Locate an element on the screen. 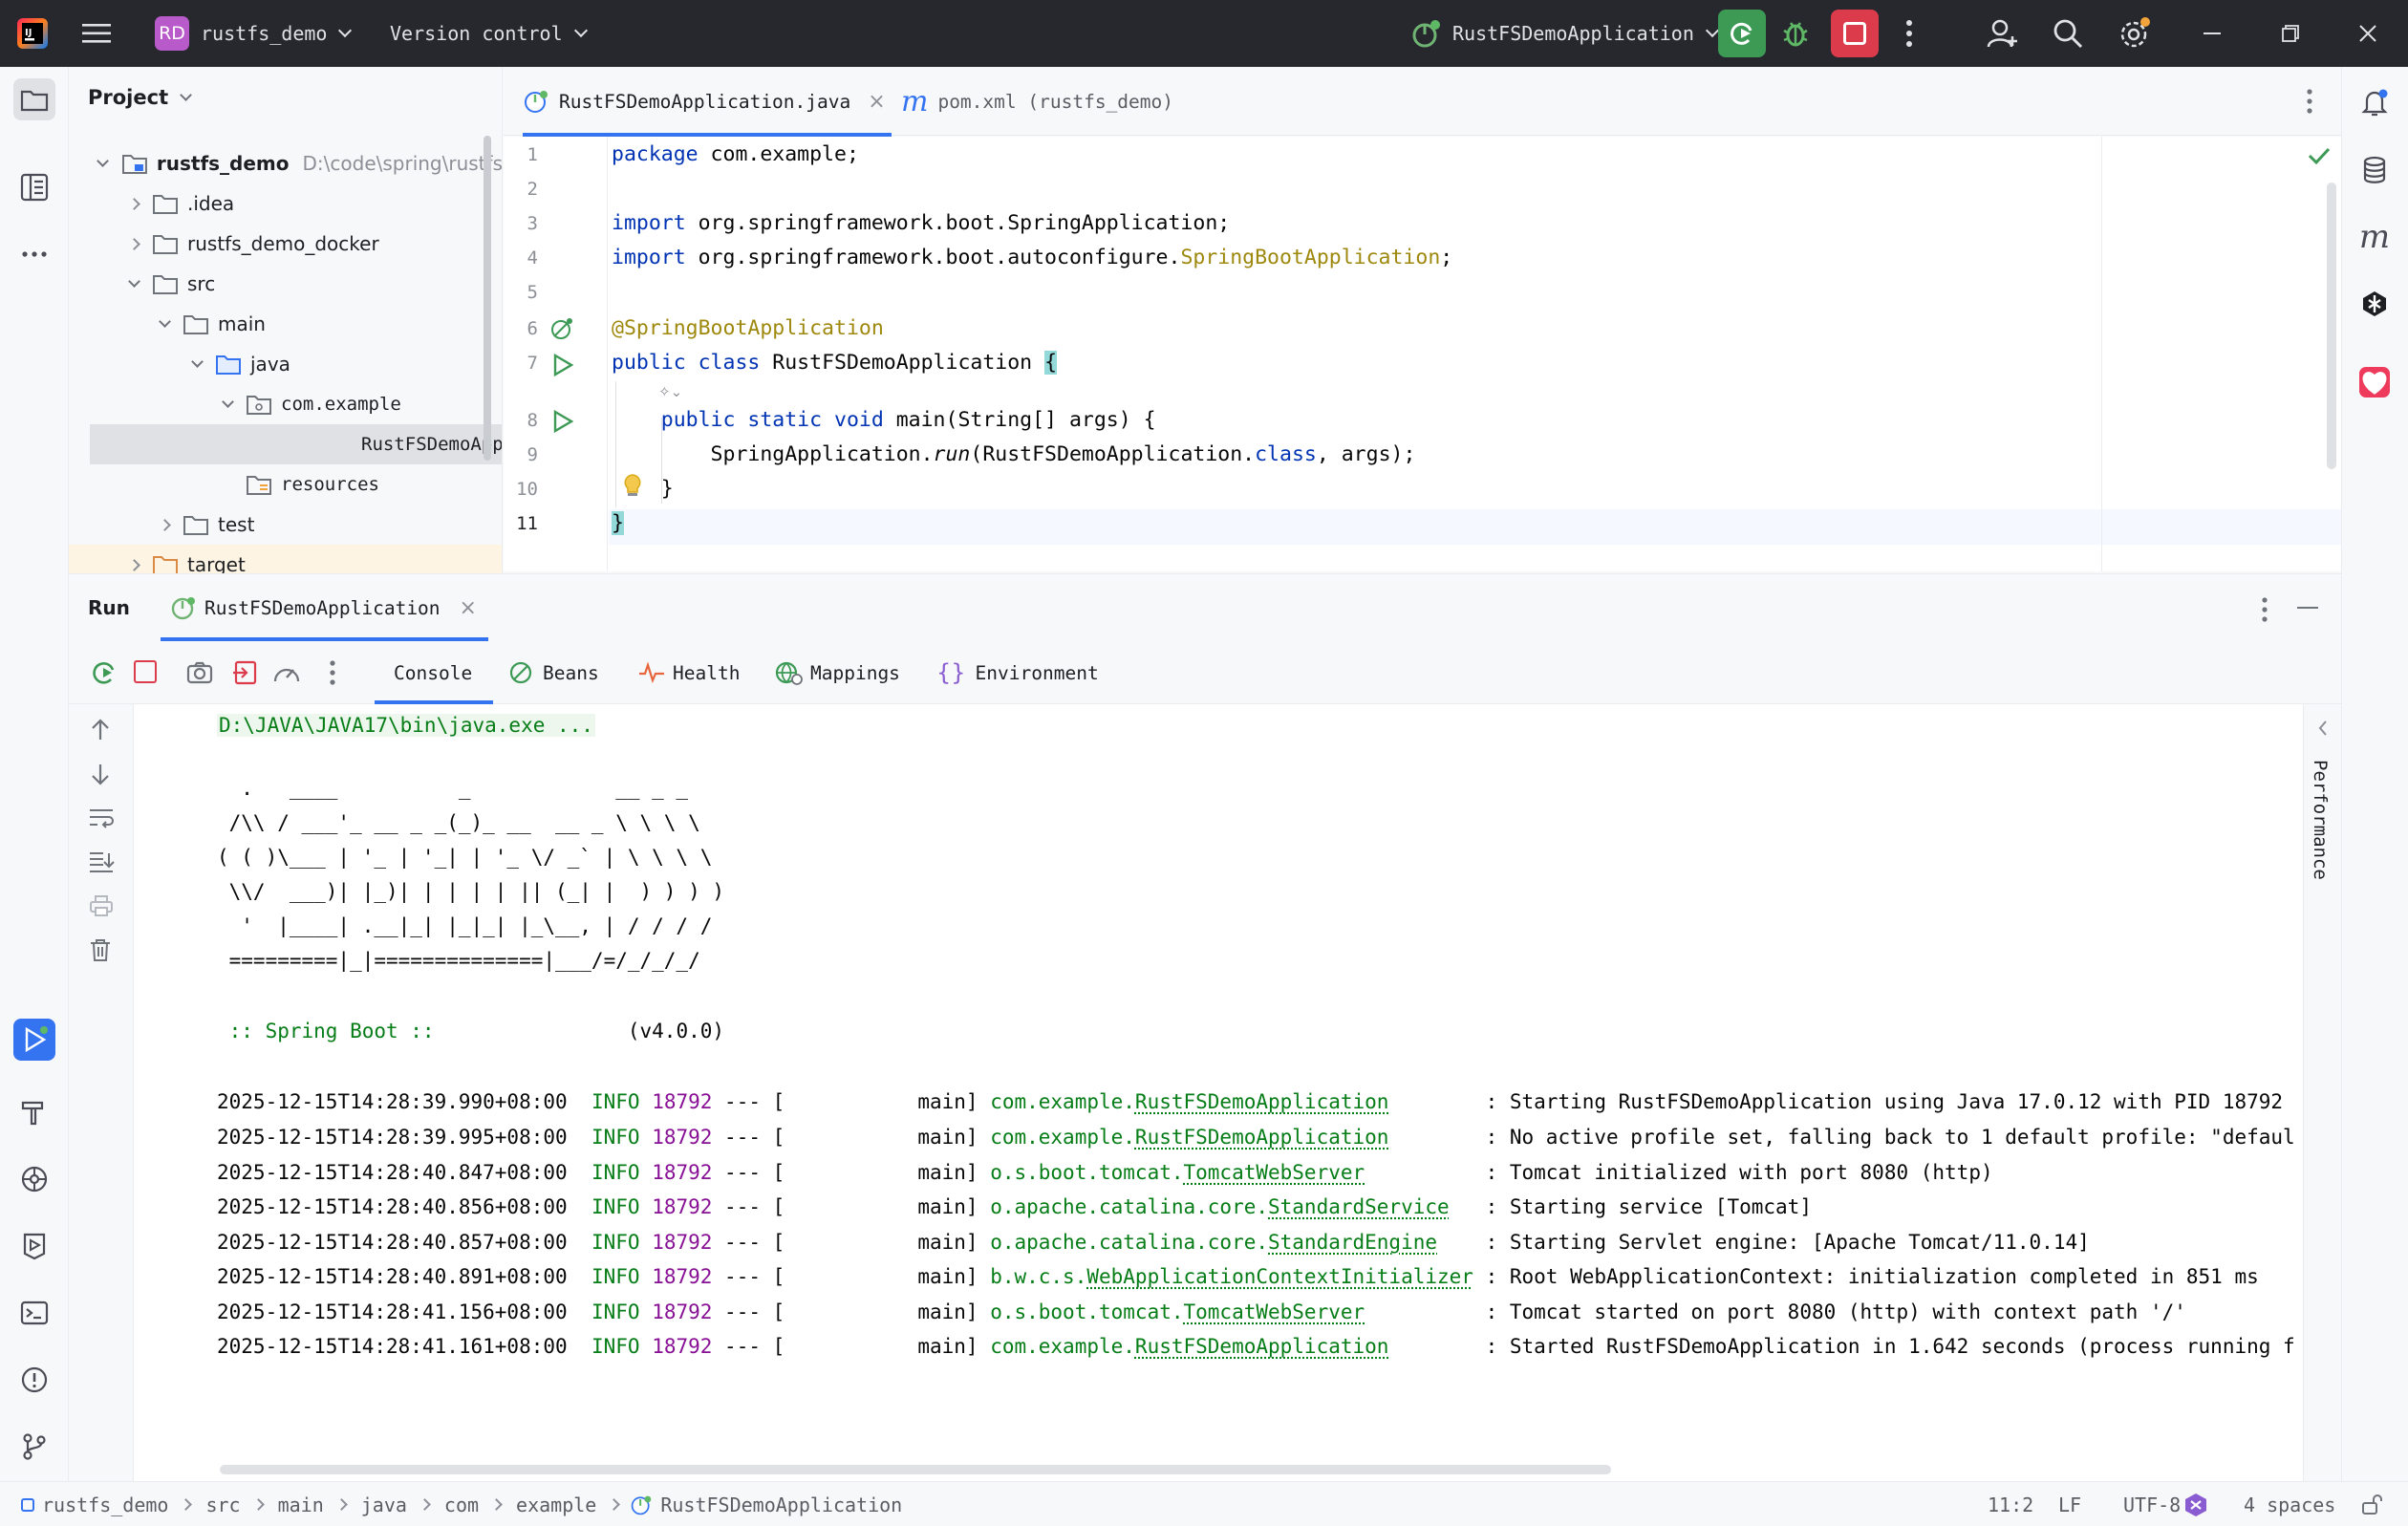  file-encoding: UTF-8 is located at coordinates (2152, 1504).